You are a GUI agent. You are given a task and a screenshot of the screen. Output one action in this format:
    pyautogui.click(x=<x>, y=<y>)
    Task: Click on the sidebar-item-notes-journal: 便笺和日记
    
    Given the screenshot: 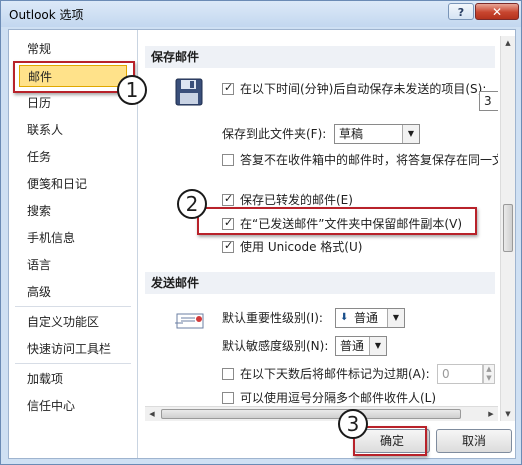 What is the action you would take?
    pyautogui.click(x=73, y=184)
    